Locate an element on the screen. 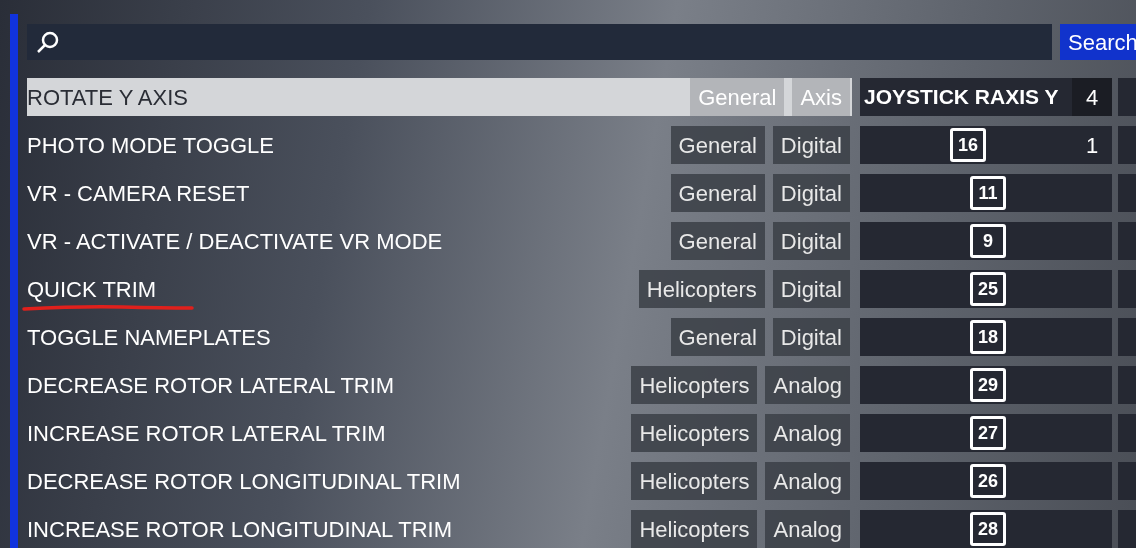  action-name: DECREASE ROTOR LATERAL TRIM is located at coordinates (211, 385).